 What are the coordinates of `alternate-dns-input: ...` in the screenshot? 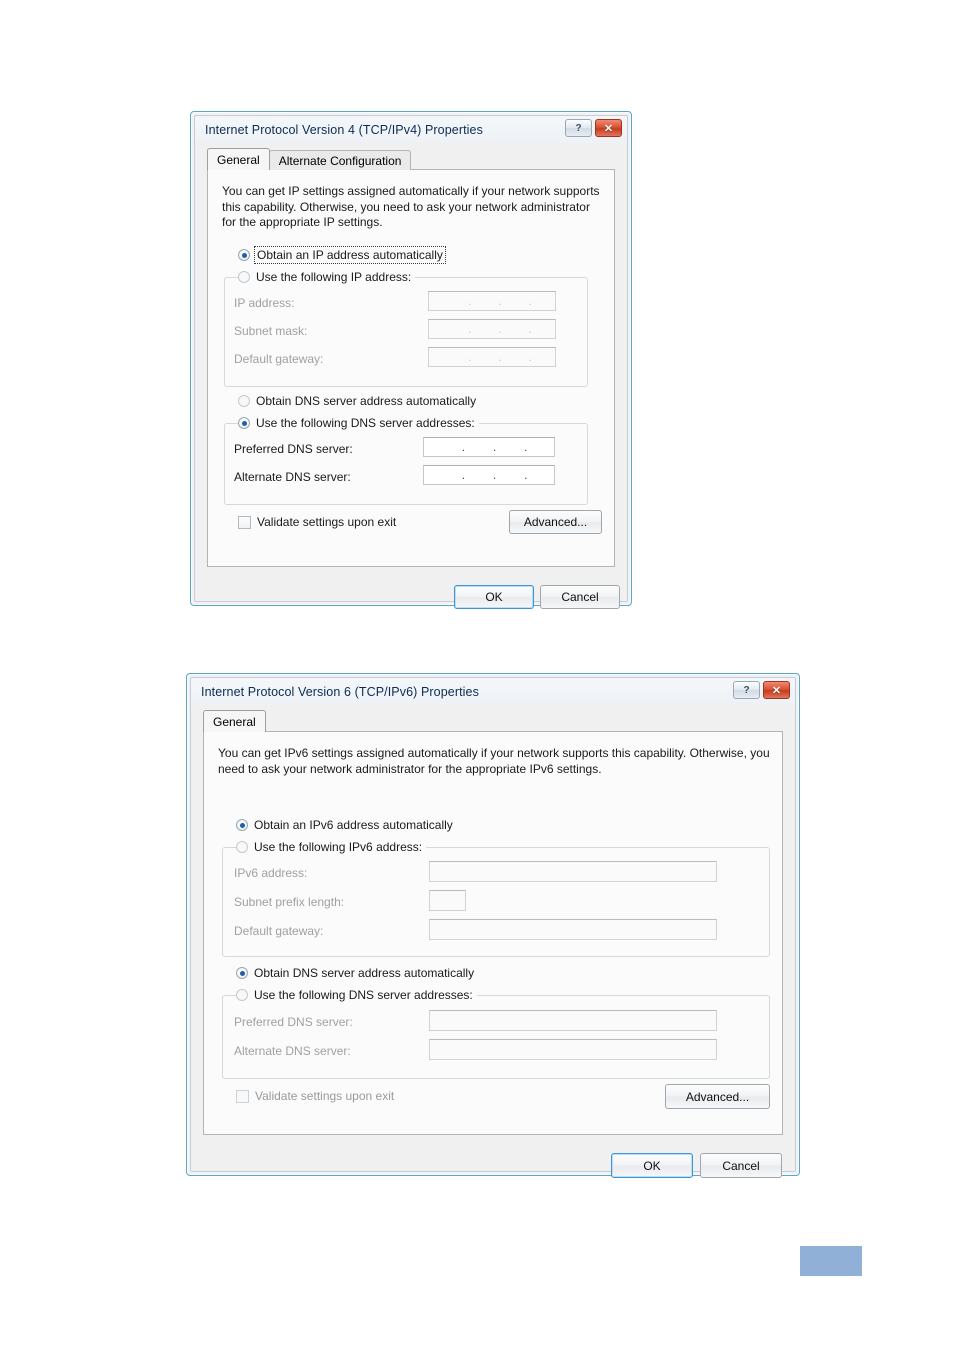 It's located at (489, 475).